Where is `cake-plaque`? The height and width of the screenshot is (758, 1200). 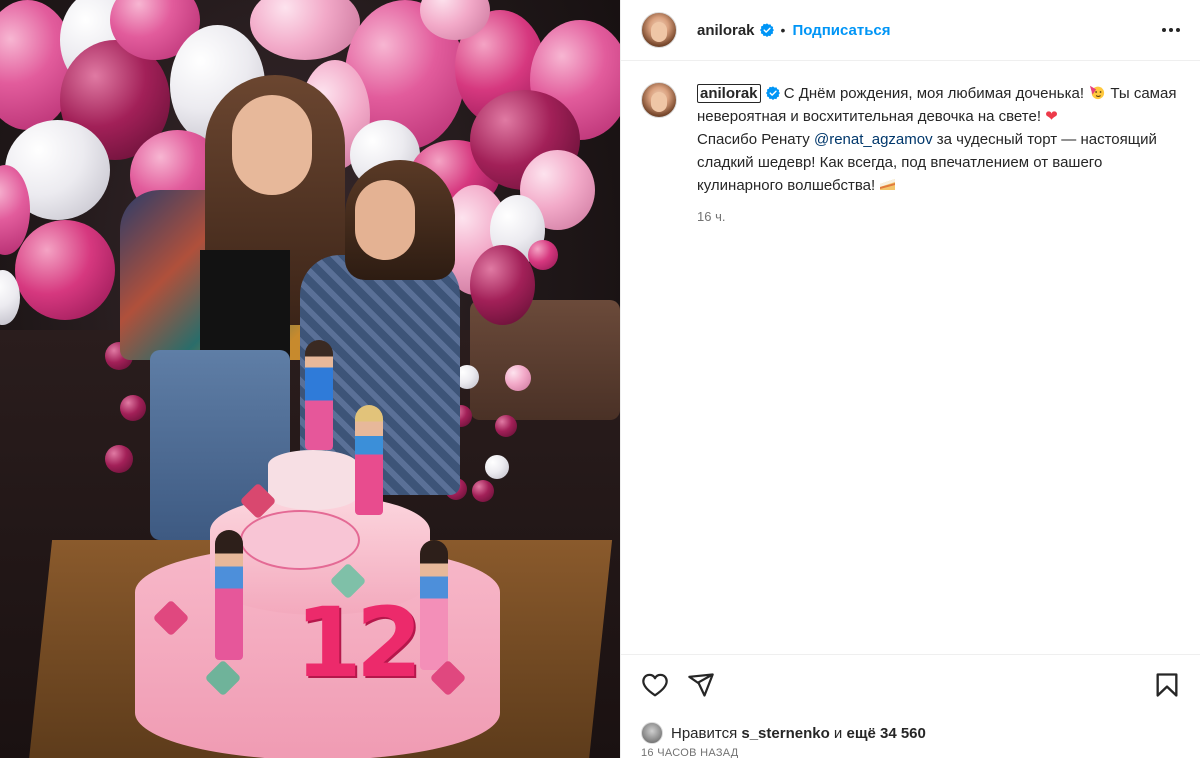 cake-plaque is located at coordinates (300, 540).